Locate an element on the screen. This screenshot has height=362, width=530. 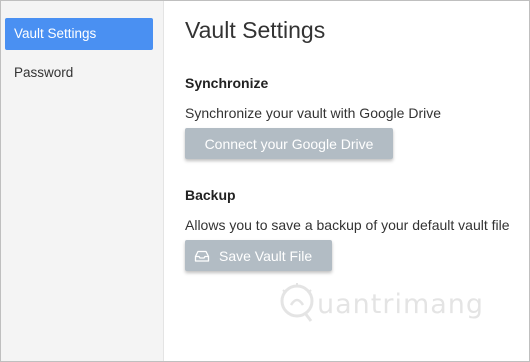
sidebar-item-password: Password is located at coordinates (79, 73).